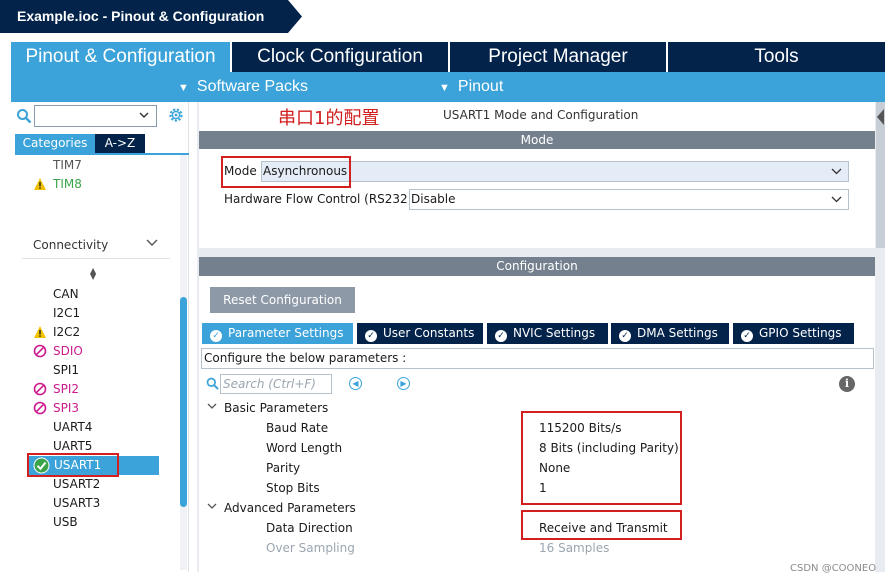 Image resolution: width=895 pixels, height=583 pixels. What do you see at coordinates (68, 351) in the screenshot?
I see `tree-item-sdio: SDIO` at bounding box center [68, 351].